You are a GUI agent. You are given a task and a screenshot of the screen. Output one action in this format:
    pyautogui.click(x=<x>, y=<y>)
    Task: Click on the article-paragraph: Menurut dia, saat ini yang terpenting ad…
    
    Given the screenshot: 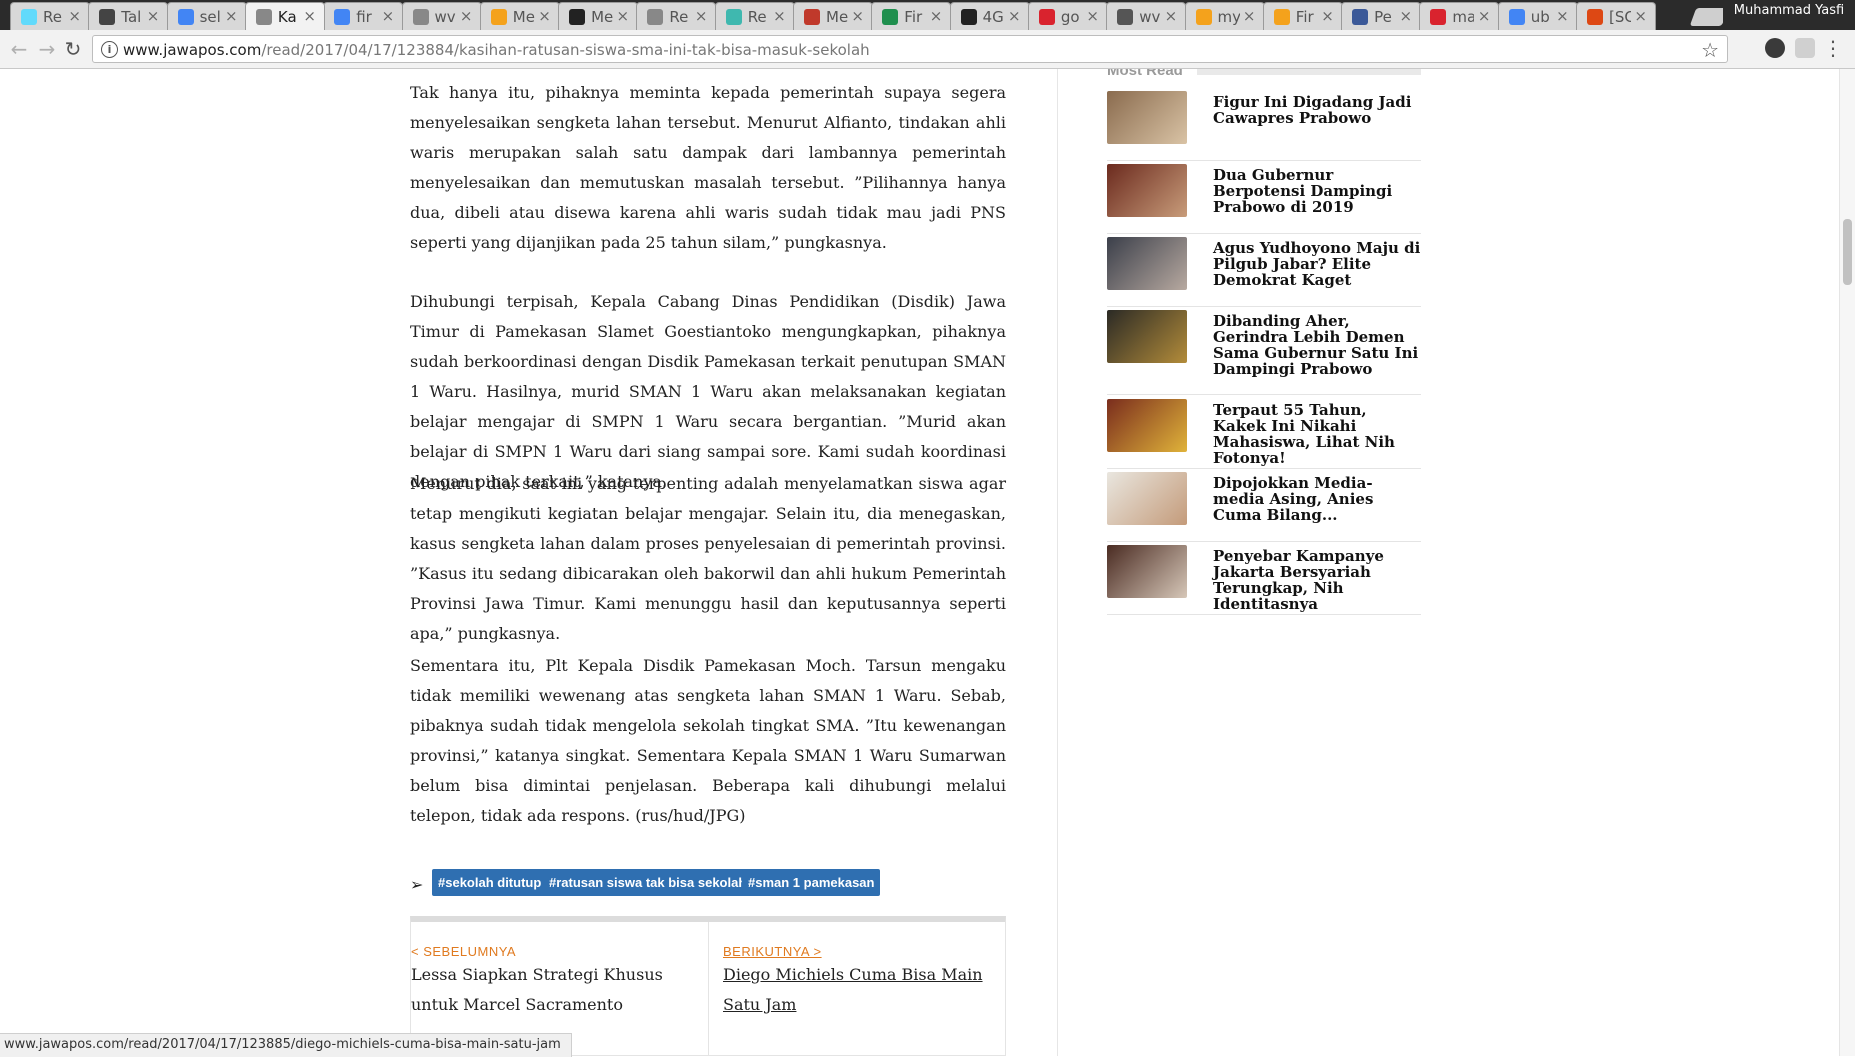 What is the action you would take?
    pyautogui.click(x=708, y=558)
    